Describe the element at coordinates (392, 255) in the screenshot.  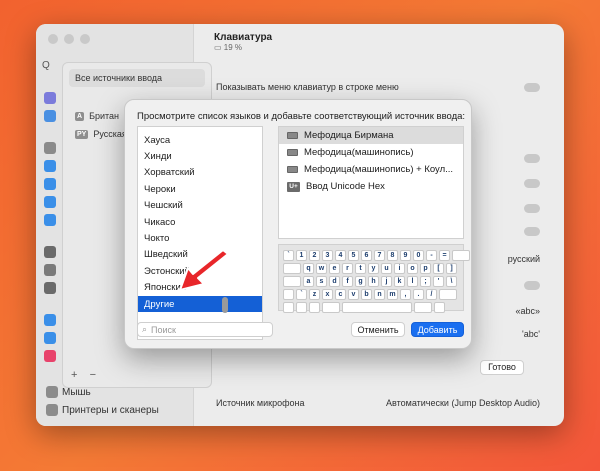
I see `key: 8` at that location.